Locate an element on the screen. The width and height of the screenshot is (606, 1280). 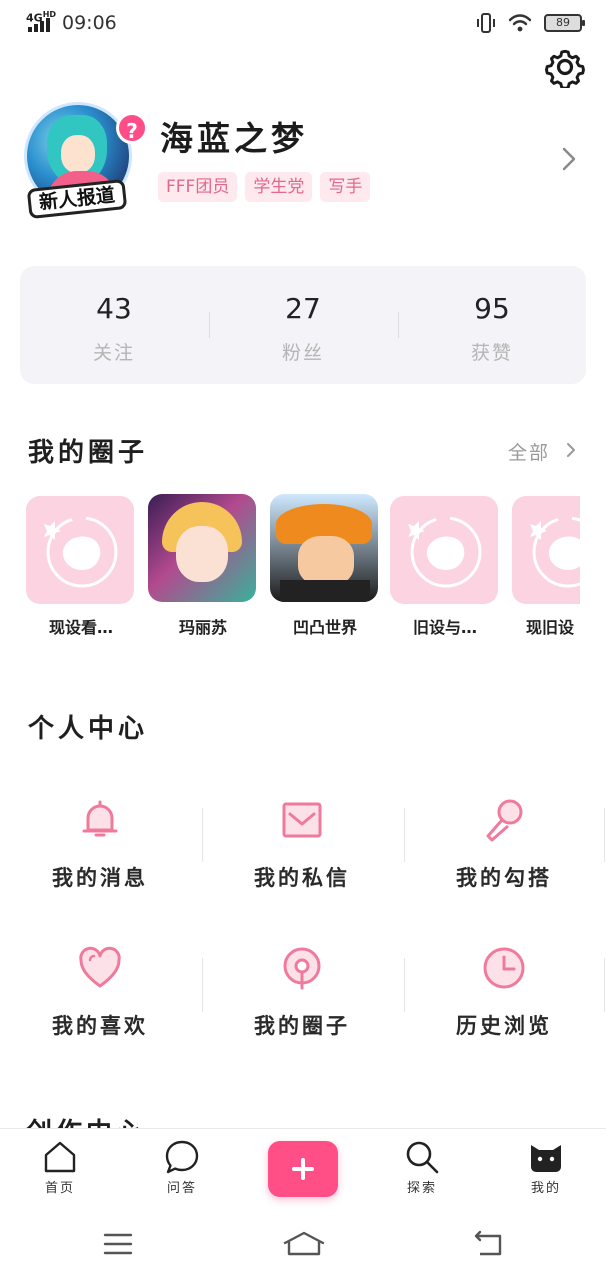
circle-card: 玛丽苏 is located at coordinates (203, 569).